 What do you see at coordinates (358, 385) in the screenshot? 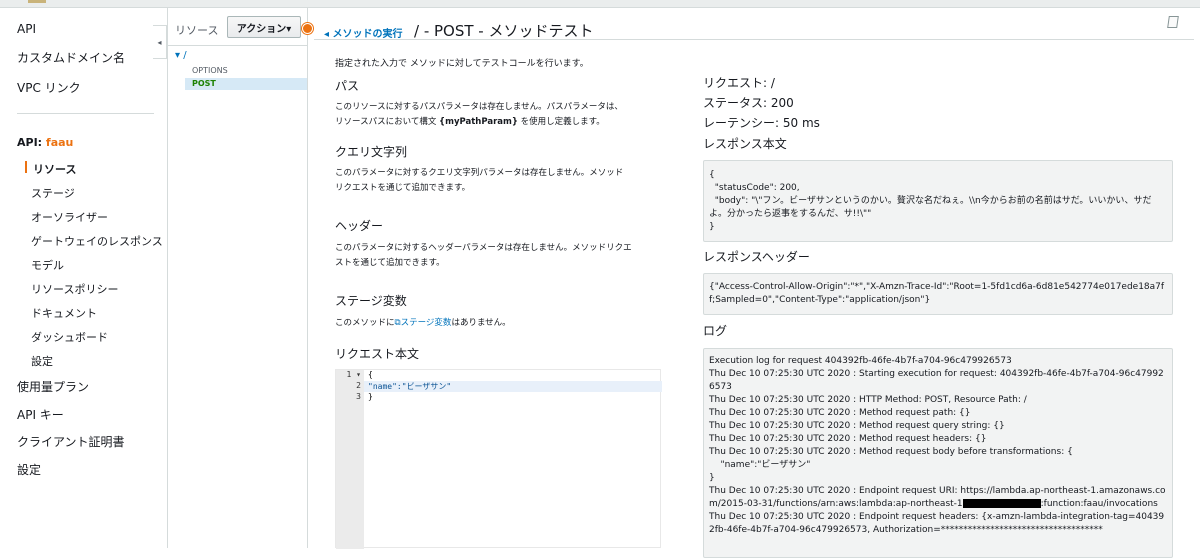
I see `line-number: 2` at bounding box center [358, 385].